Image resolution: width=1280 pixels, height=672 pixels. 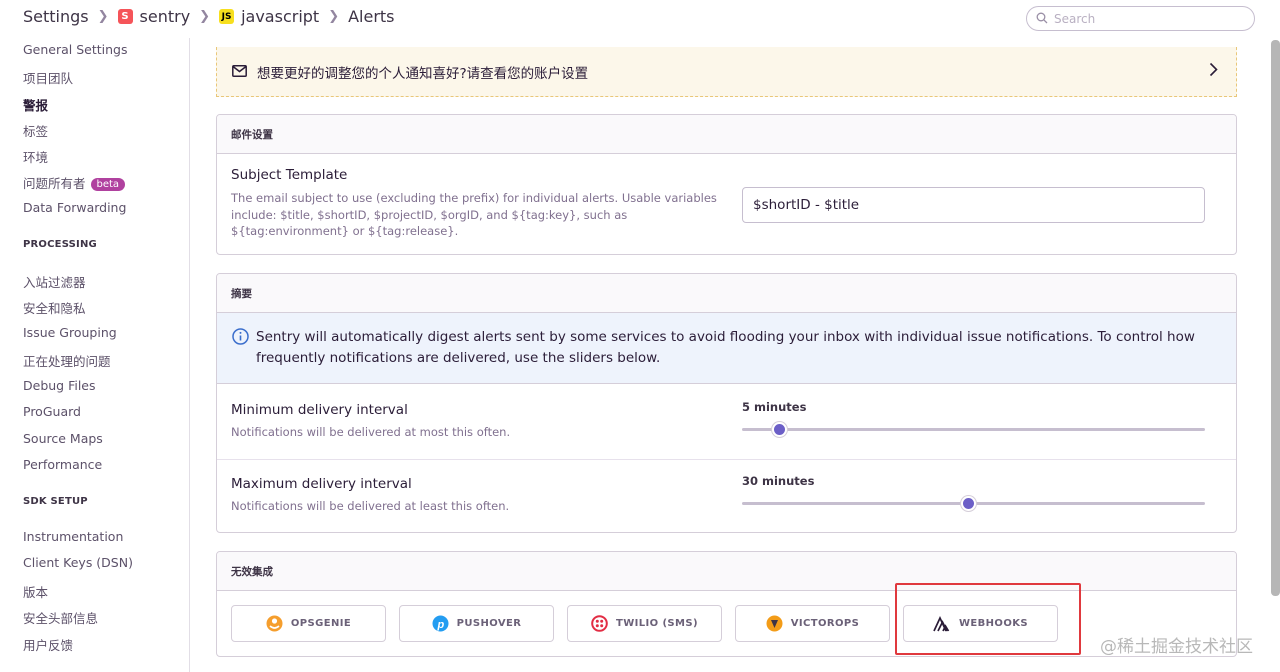 What do you see at coordinates (74, 207) in the screenshot?
I see `sidebar-item-data-forwarding: Data Forwarding` at bounding box center [74, 207].